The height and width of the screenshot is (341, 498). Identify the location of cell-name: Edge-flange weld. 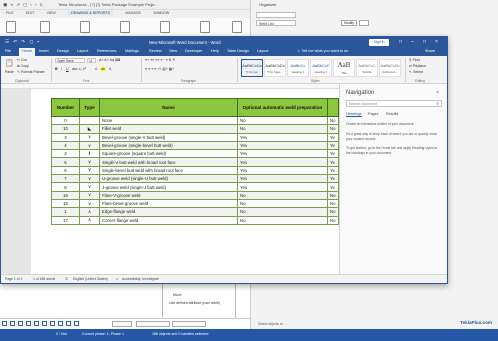
(168, 212).